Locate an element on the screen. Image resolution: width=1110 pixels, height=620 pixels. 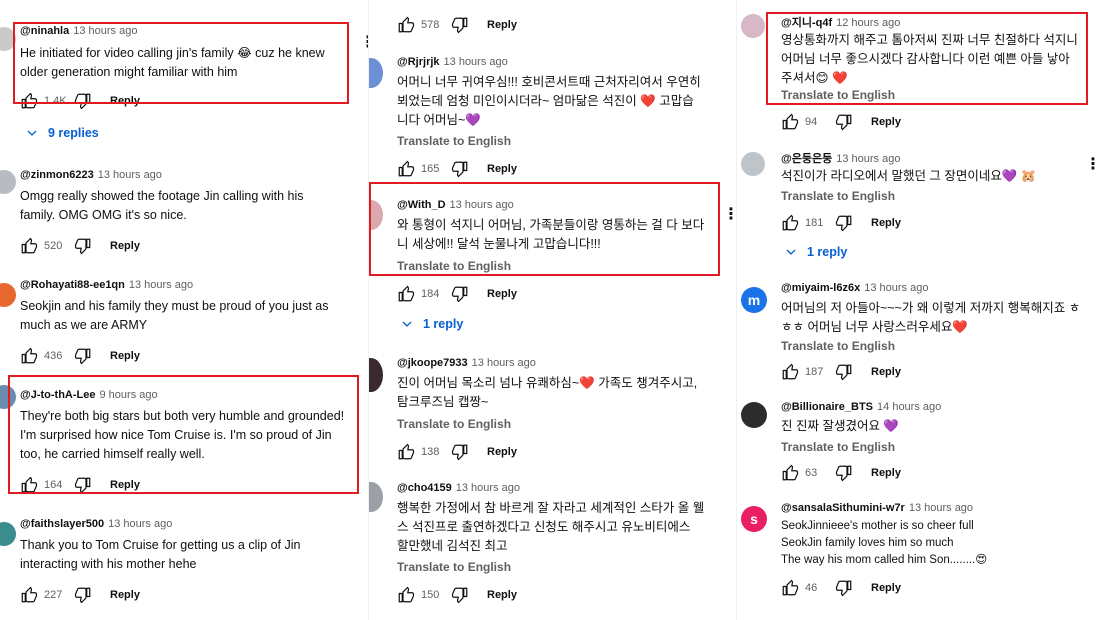
comment-author: @faithslayer500 13 hours ago is located at coordinates (96, 524).